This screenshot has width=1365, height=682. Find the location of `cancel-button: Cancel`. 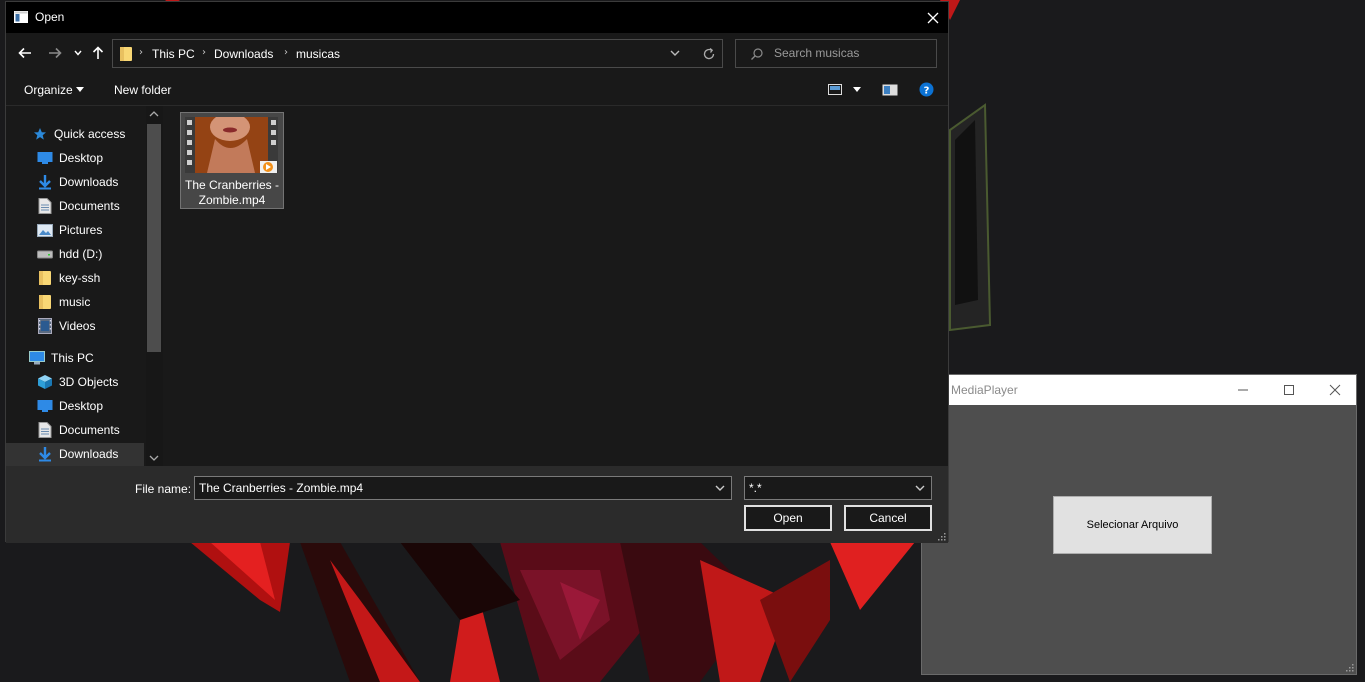

cancel-button: Cancel is located at coordinates (888, 518).